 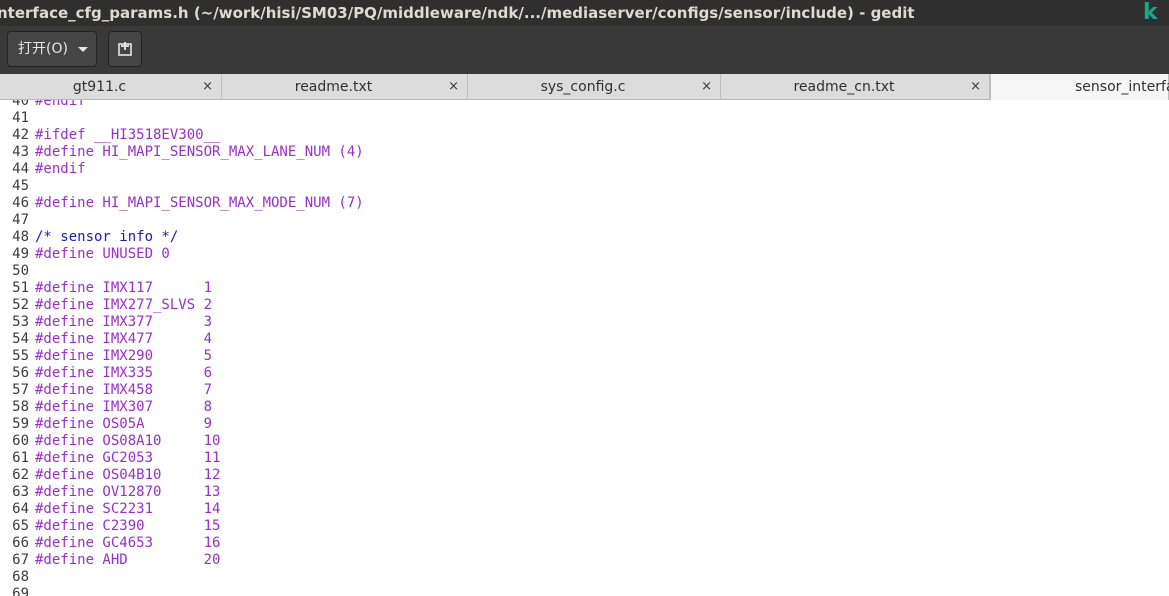 I want to click on line-number: 58, so click(x=20, y=407).